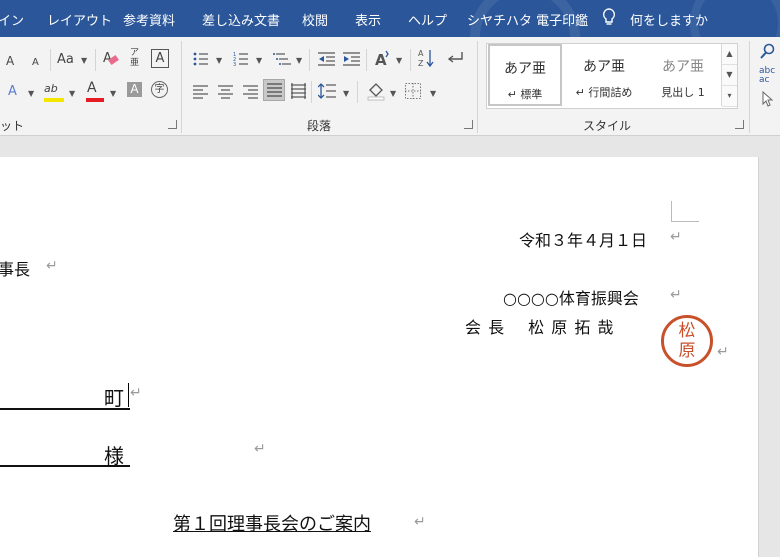  I want to click on tab-view: 表示, so click(368, 19).